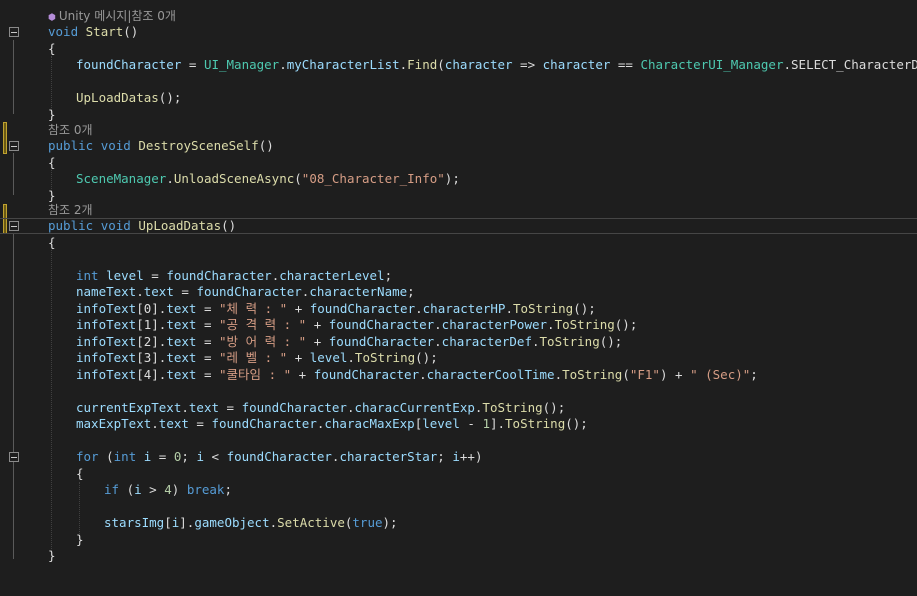 This screenshot has width=917, height=596. Describe the element at coordinates (854, 64) in the screenshot. I see `token: SELECT_CharacterData` at that location.